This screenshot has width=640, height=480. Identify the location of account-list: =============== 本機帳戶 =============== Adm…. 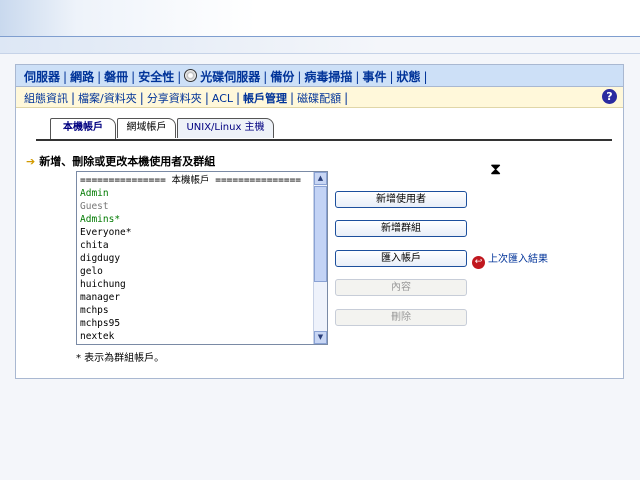
(194, 258).